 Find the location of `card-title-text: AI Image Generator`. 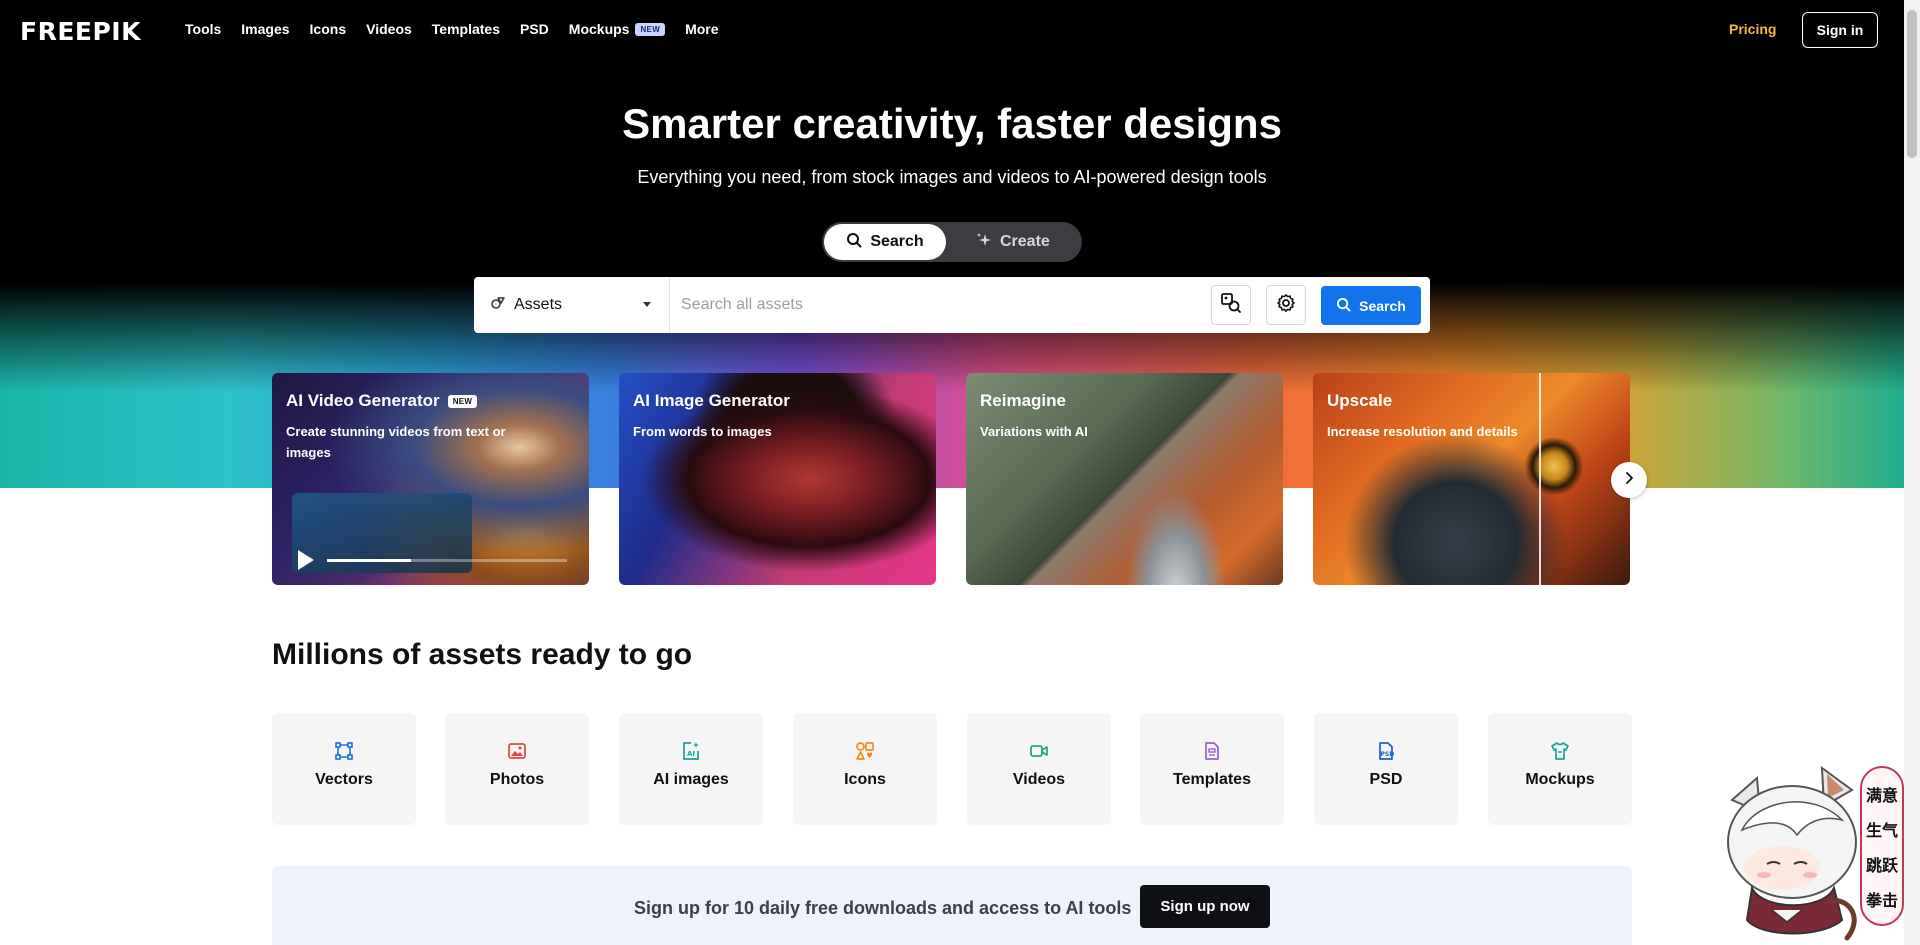

card-title-text: AI Image Generator is located at coordinates (711, 400).